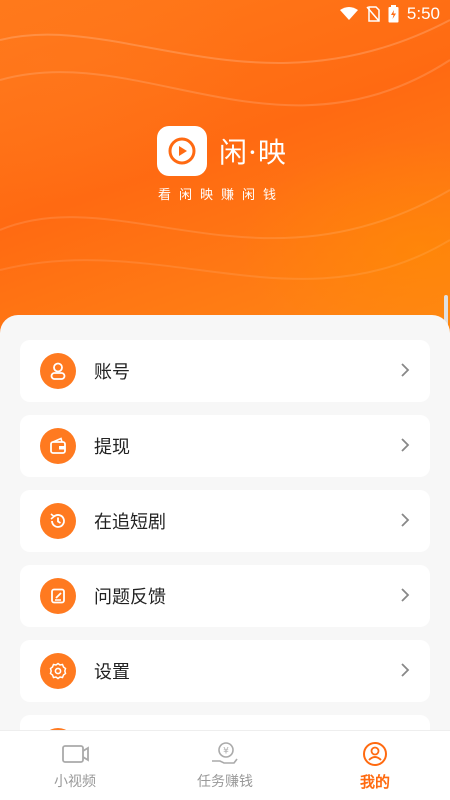 Image resolution: width=450 pixels, height=800 pixels. I want to click on wallet-icon, so click(58, 446).